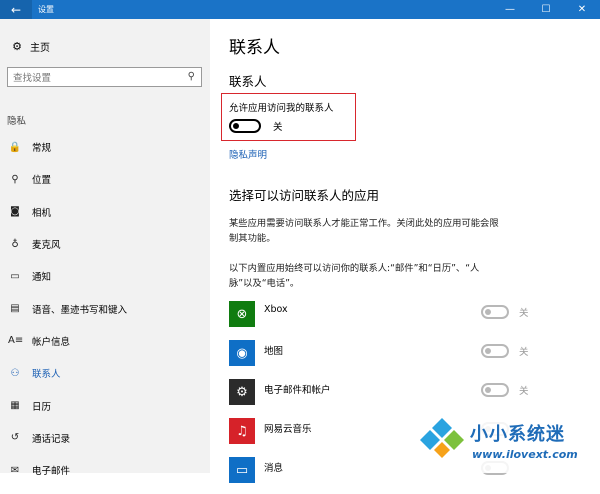 The width and height of the screenshot is (600, 494). Describe the element at coordinates (105, 470) in the screenshot. I see `sidebar-item: ✉ 电子邮件` at that location.